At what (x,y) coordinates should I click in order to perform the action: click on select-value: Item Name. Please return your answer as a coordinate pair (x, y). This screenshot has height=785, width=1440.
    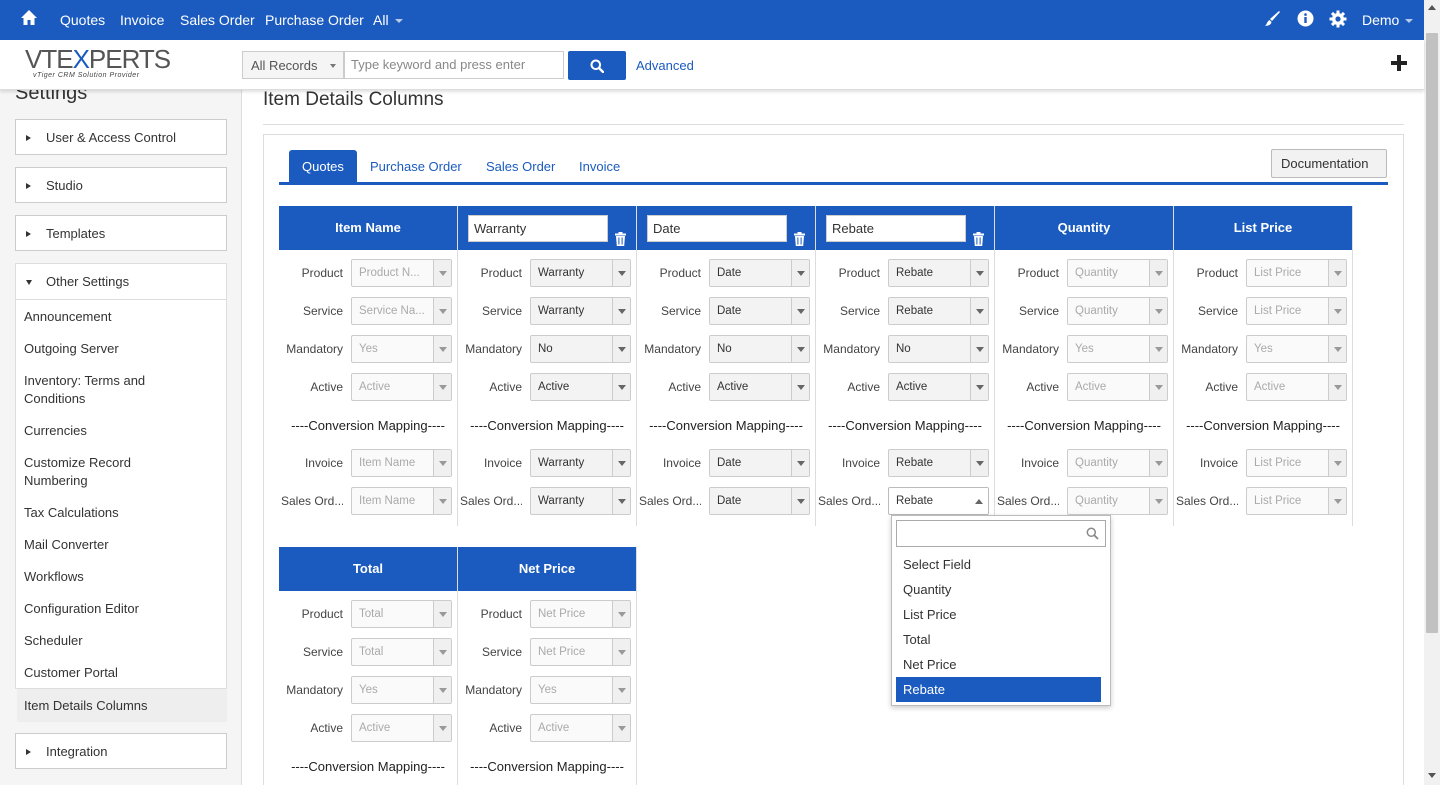
    Looking at the image, I should click on (387, 501).